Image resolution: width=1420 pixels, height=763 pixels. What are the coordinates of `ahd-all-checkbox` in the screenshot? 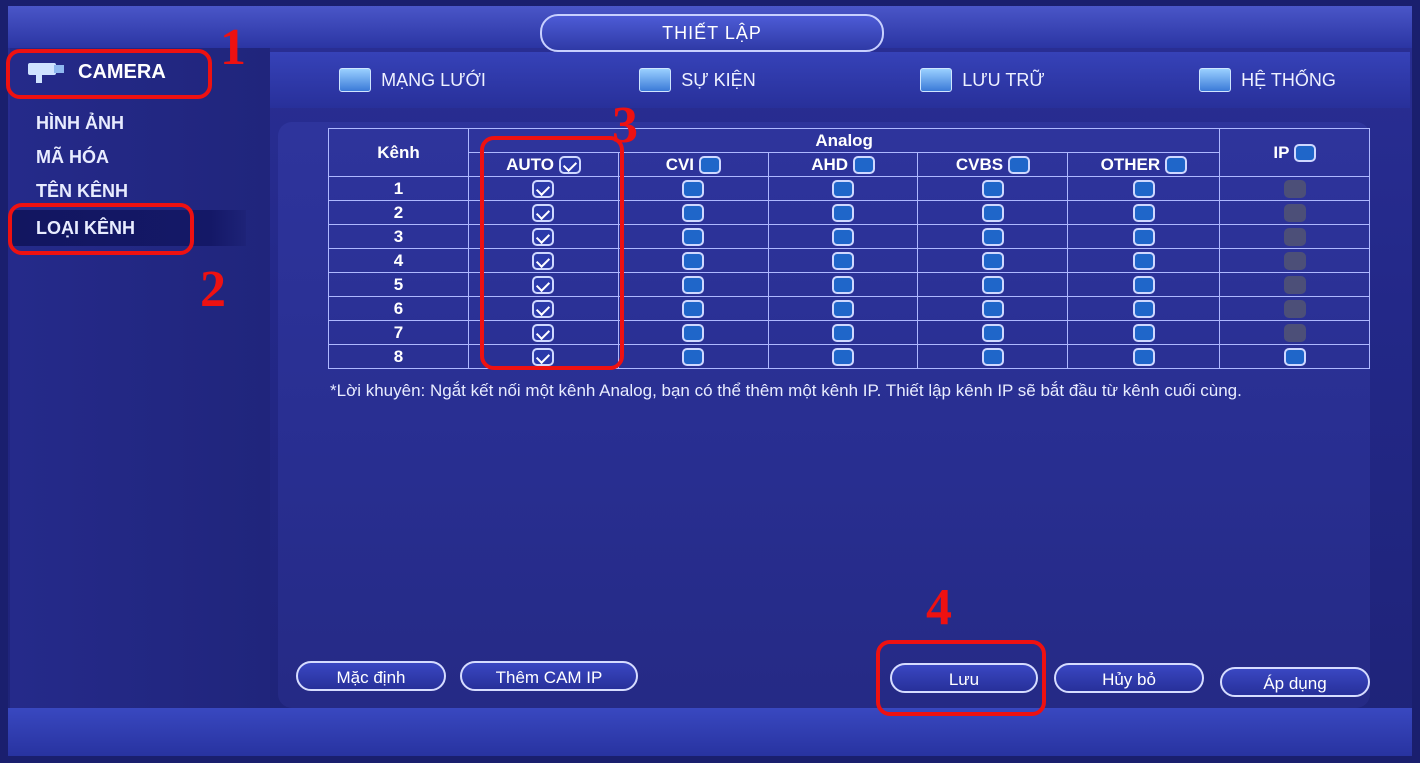 It's located at (863, 165).